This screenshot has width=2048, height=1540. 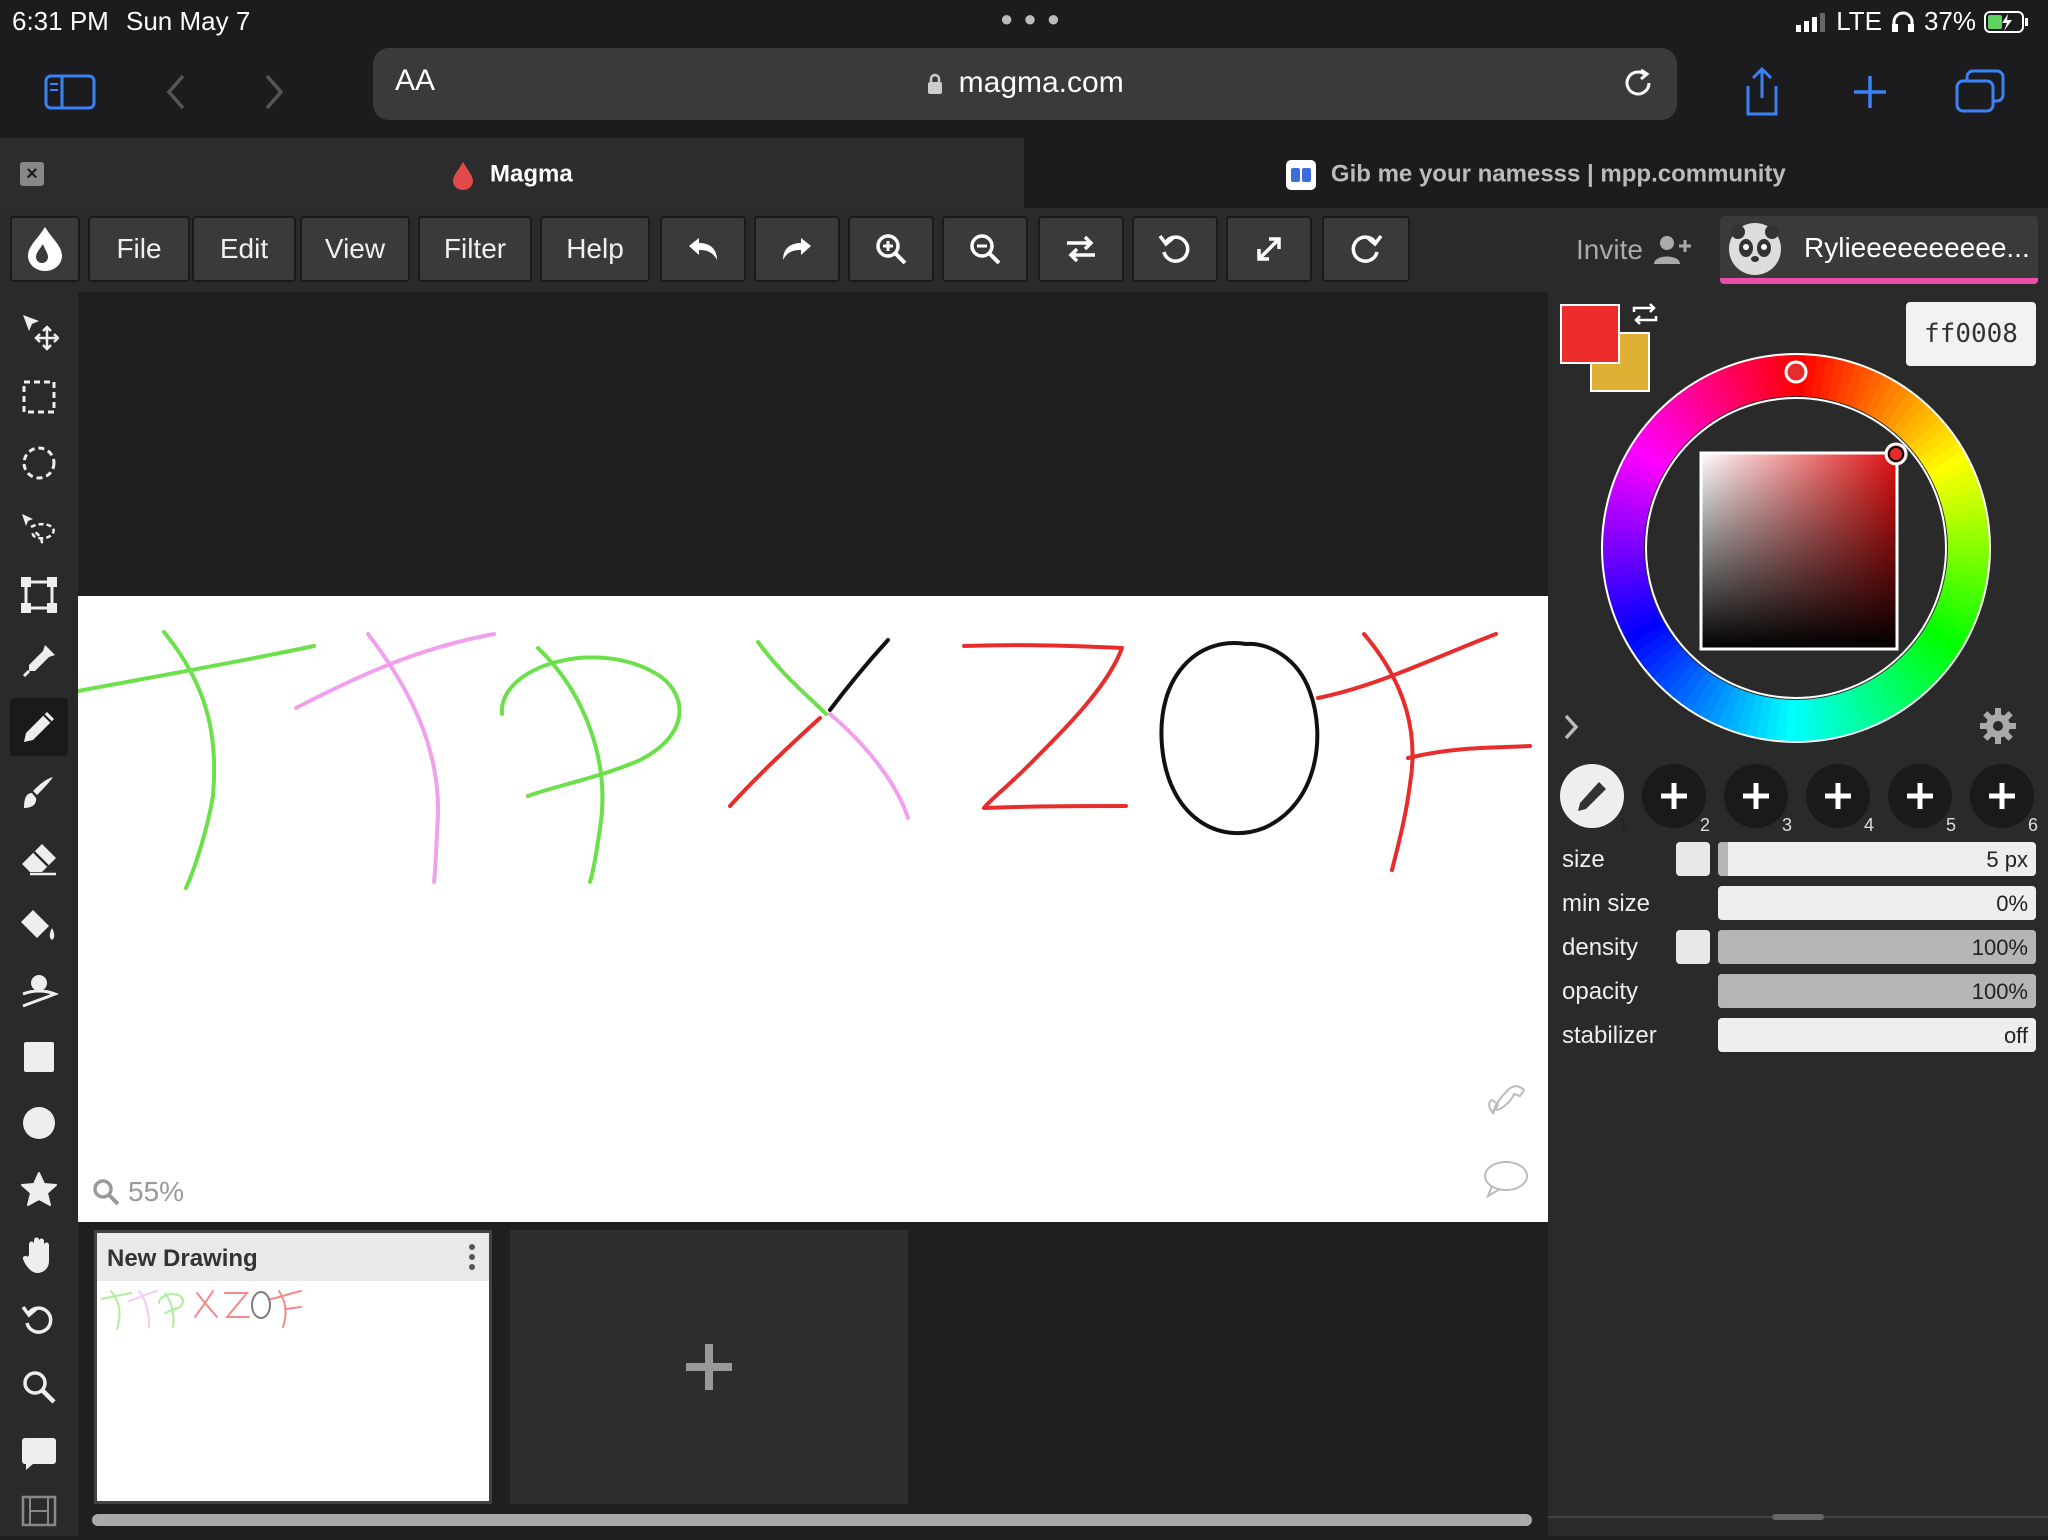 What do you see at coordinates (1609, 1035) in the screenshot?
I see `stabilizer-label: stabilizer` at bounding box center [1609, 1035].